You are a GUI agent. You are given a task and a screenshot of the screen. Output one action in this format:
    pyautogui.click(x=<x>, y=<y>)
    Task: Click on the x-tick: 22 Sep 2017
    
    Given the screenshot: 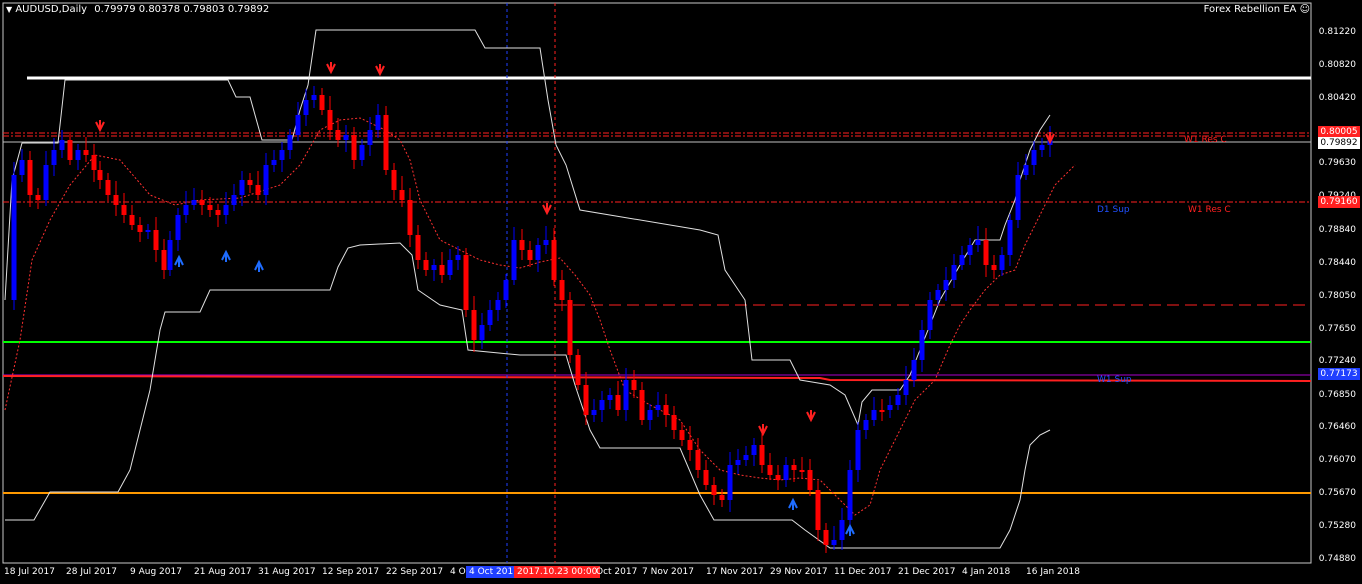 What is the action you would take?
    pyautogui.click(x=415, y=572)
    